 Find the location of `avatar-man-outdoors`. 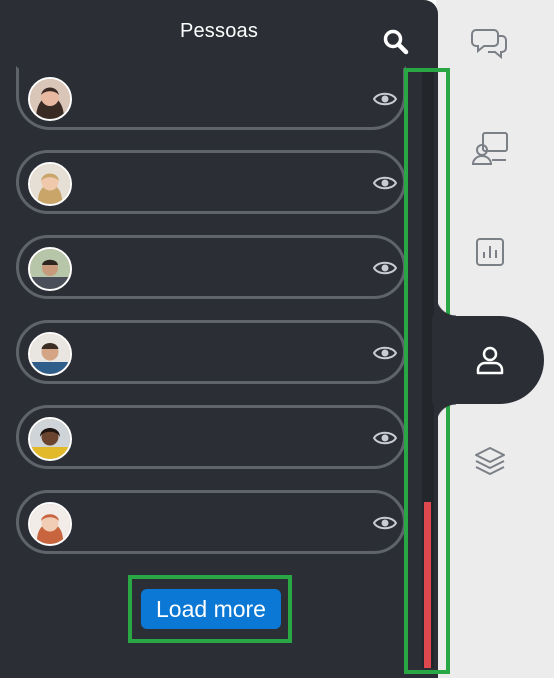

avatar-man-outdoors is located at coordinates (50, 269).